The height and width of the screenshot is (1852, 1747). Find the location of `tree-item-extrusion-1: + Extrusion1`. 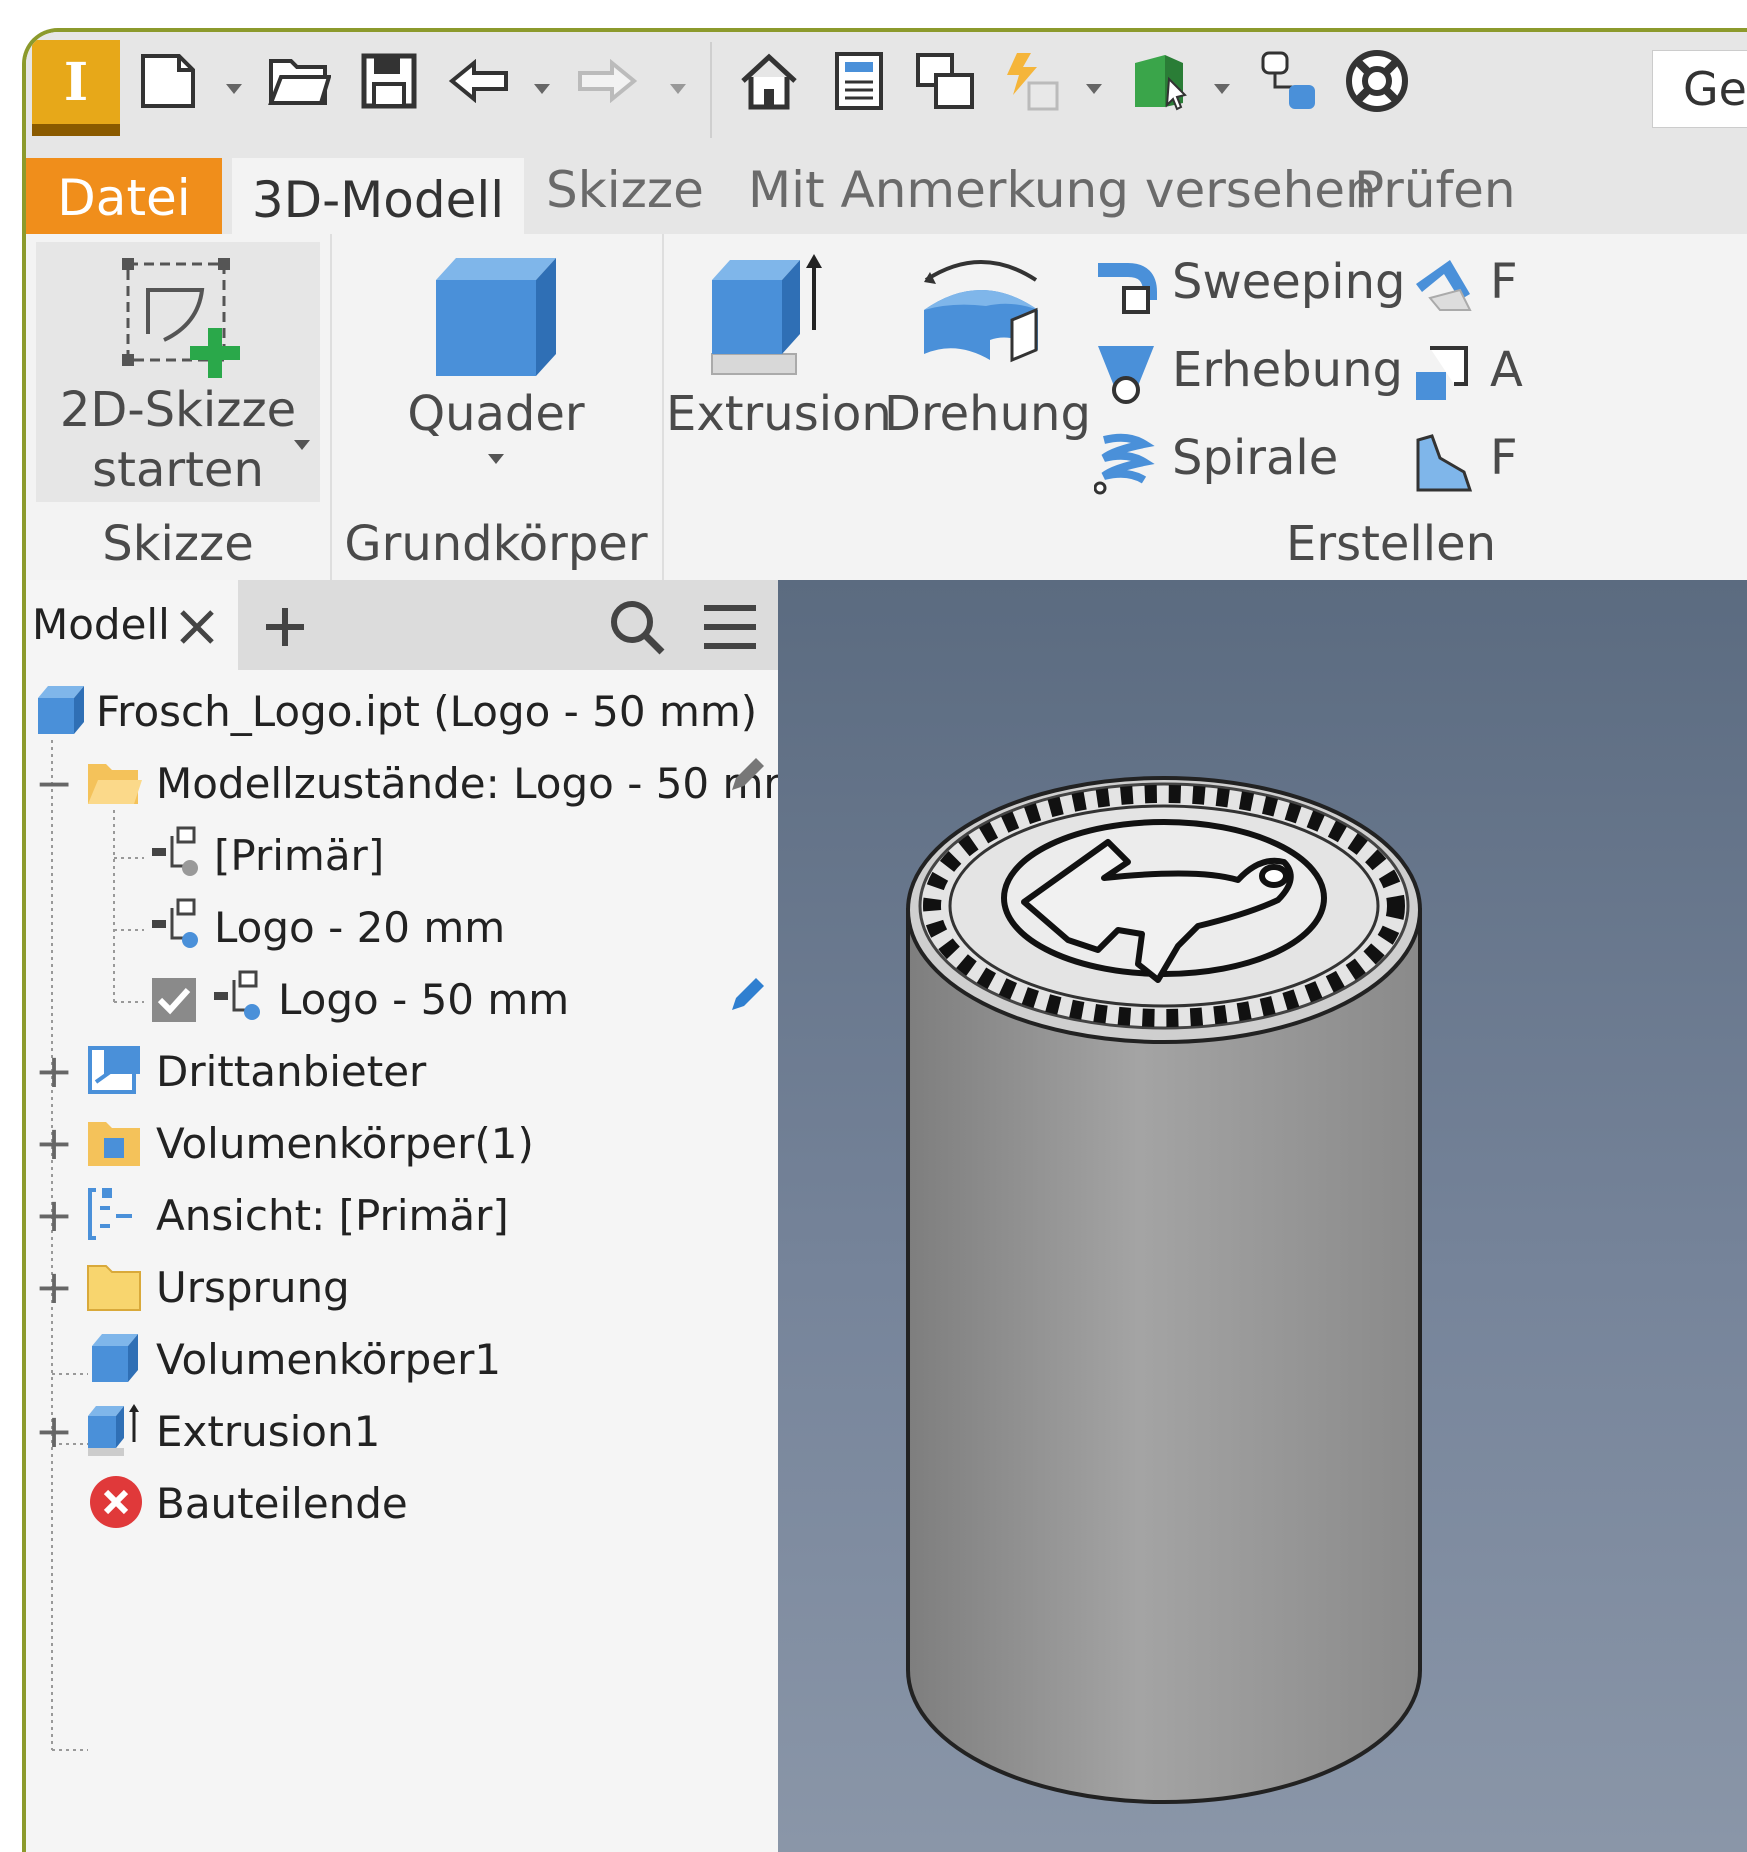

tree-item-extrusion-1: + Extrusion1 is located at coordinates (402, 1431).